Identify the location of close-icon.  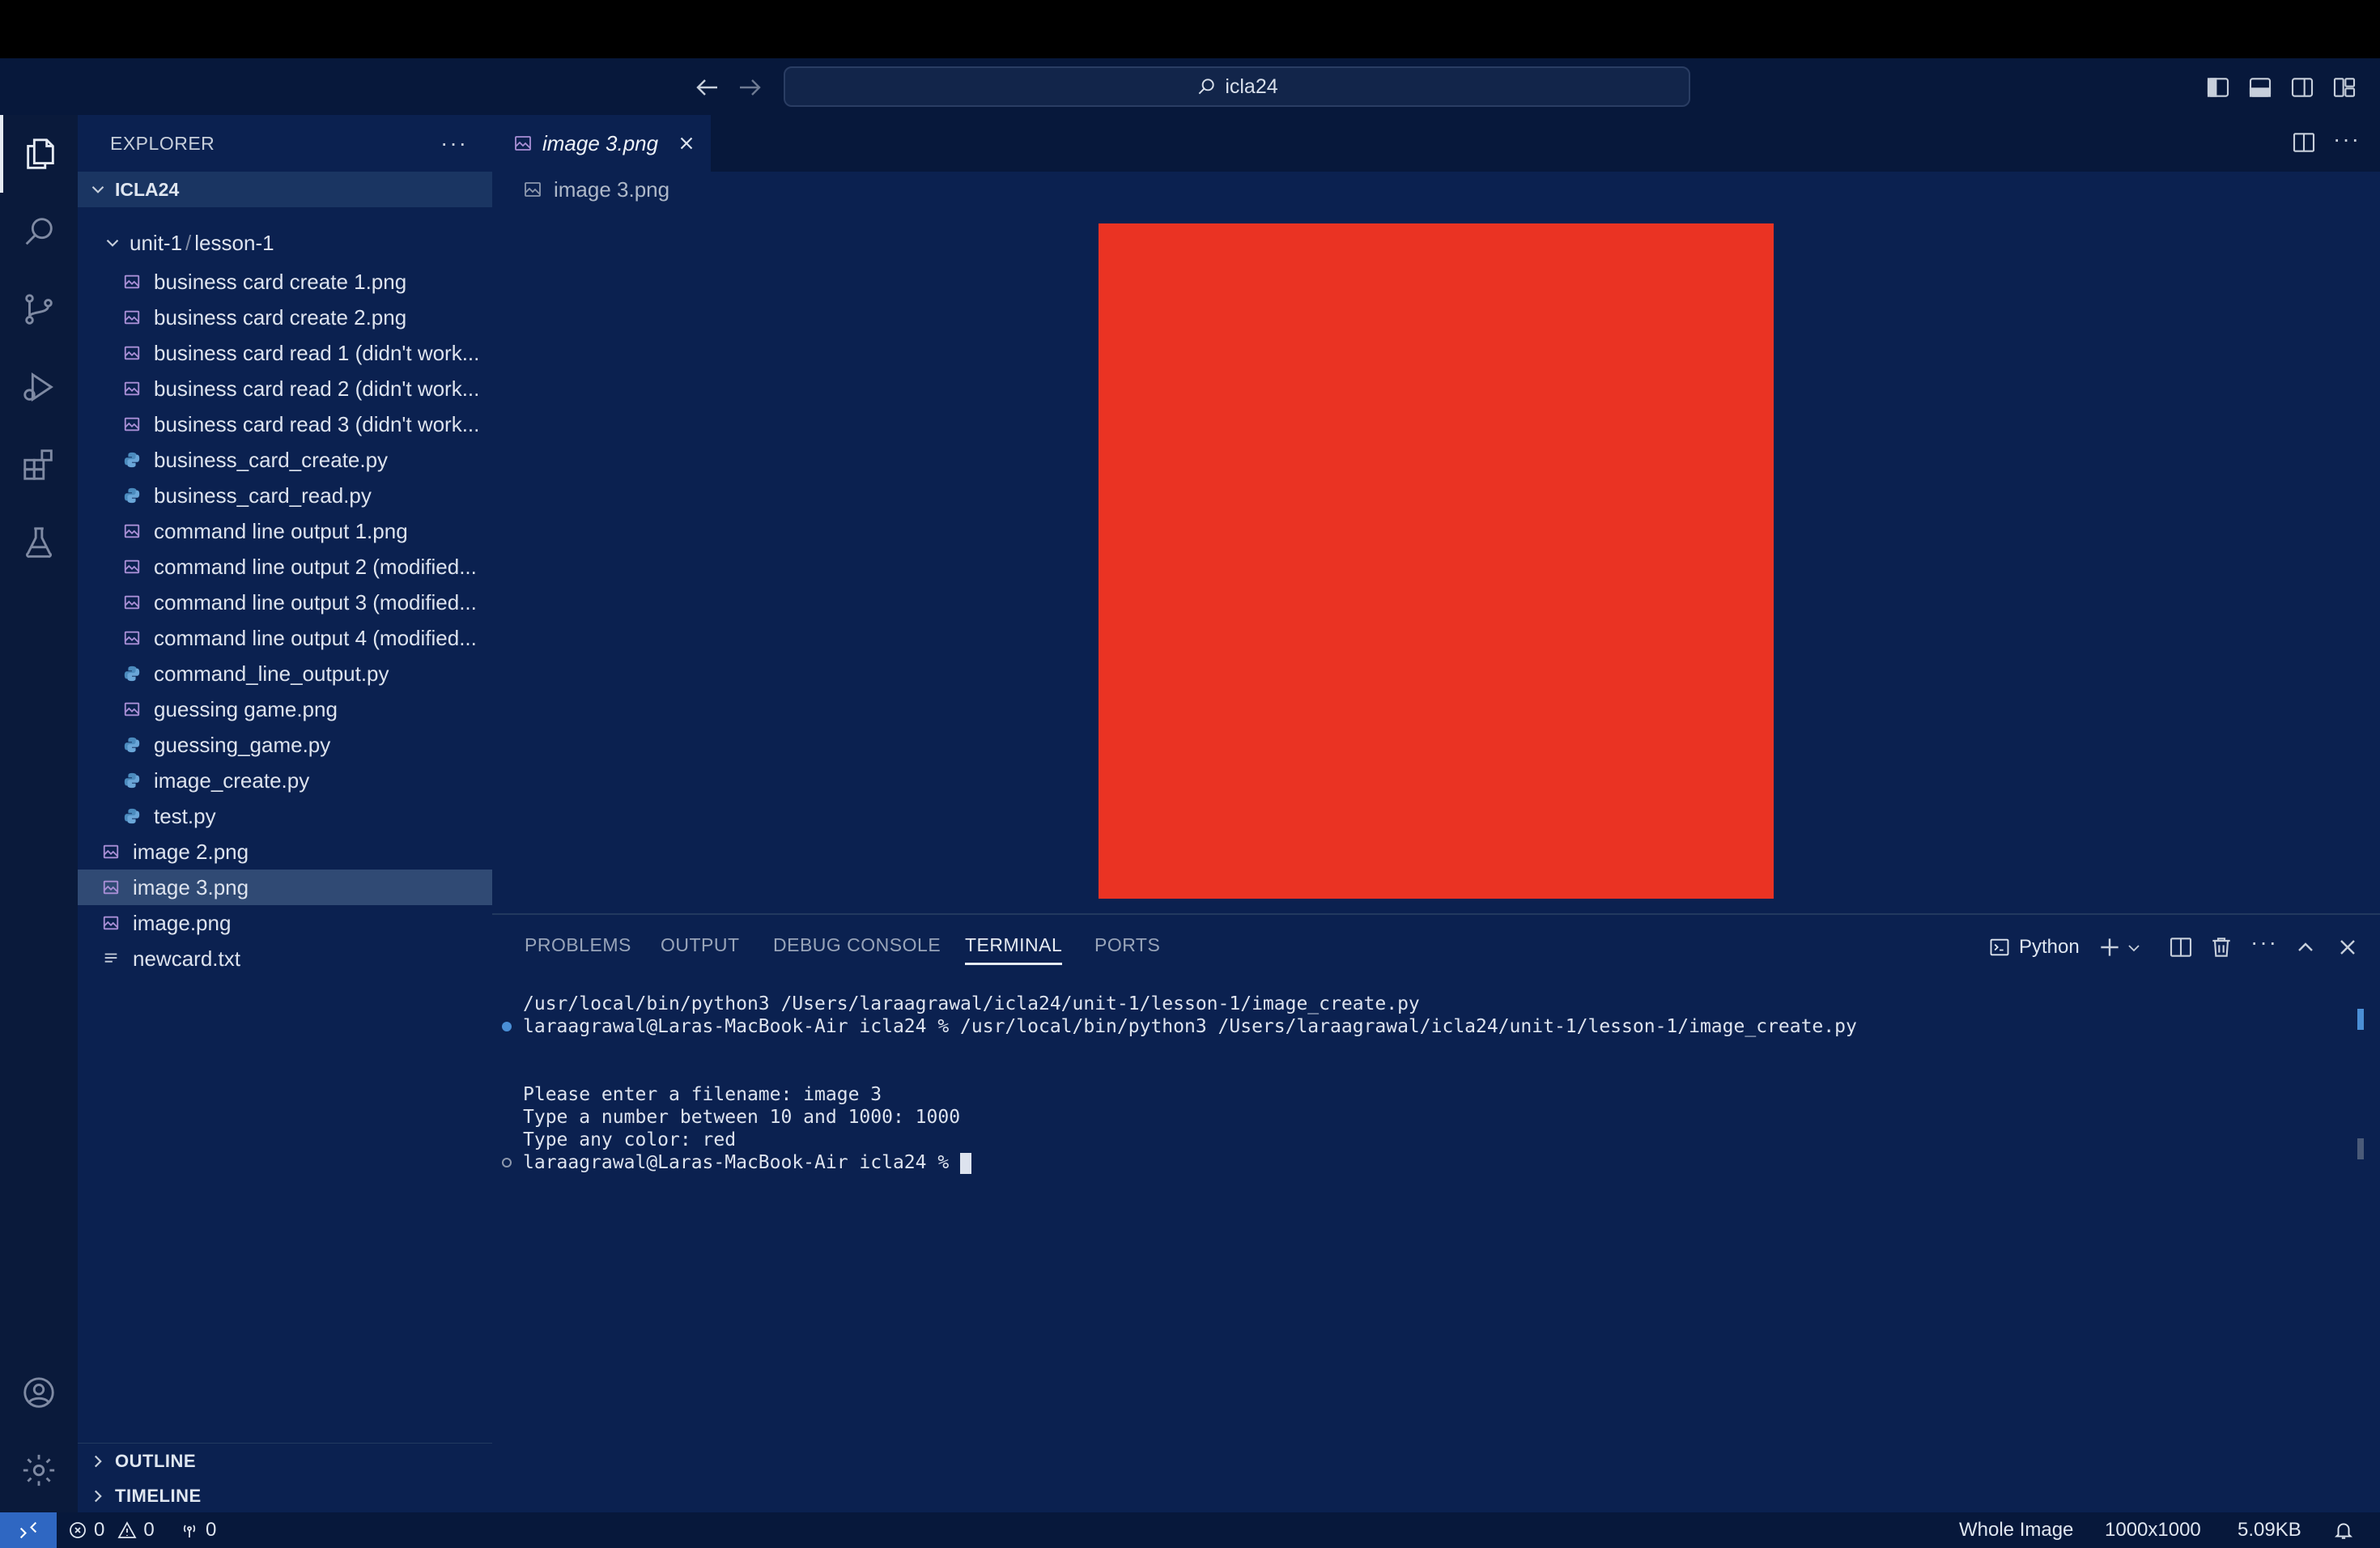
(687, 143).